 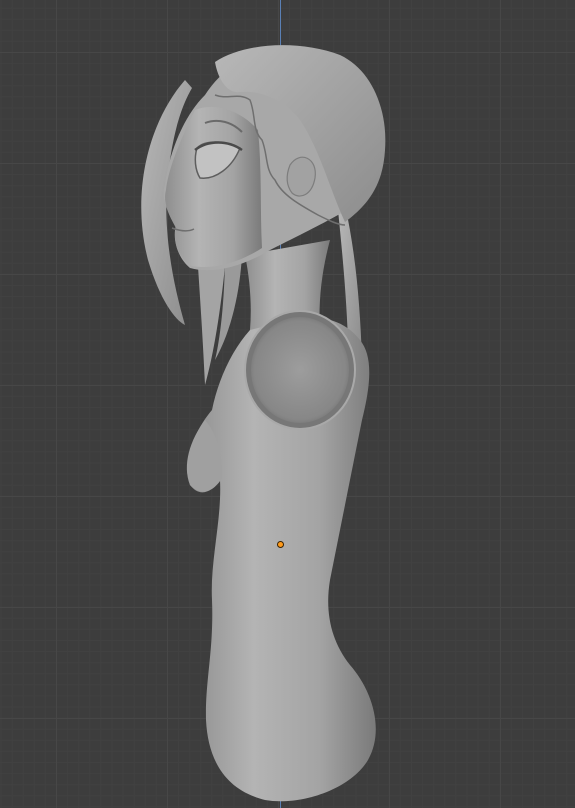 What do you see at coordinates (300, 370) in the screenshot?
I see `shoulder-socket` at bounding box center [300, 370].